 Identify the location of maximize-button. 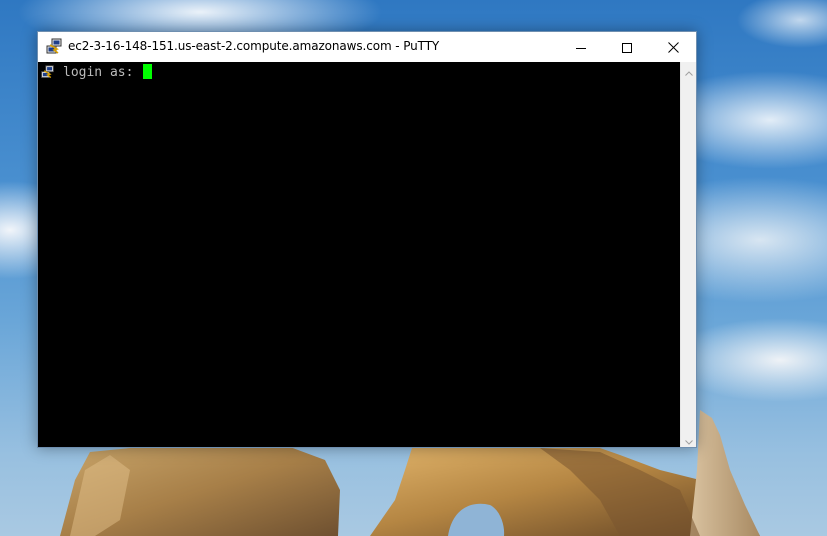
(627, 47).